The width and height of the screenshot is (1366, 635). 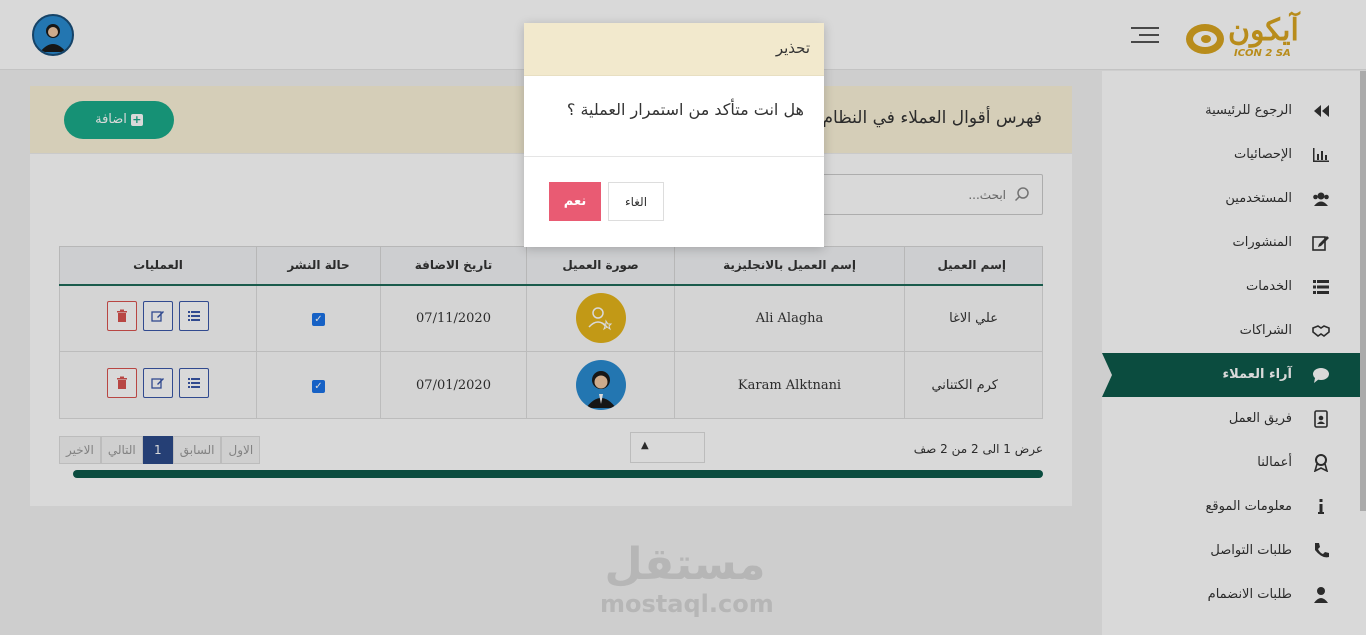 I want to click on cancel-button: الغاء, so click(x=636, y=201).